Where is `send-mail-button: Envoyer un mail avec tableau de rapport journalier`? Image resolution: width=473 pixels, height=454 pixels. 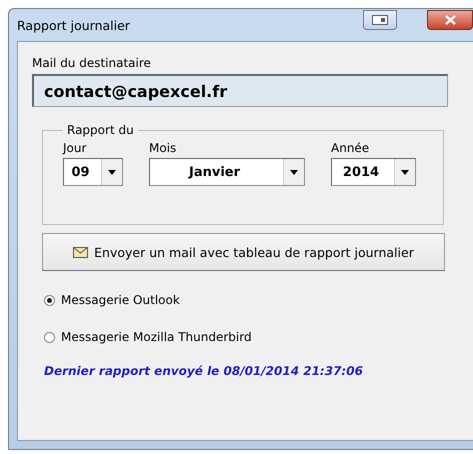 send-mail-button: Envoyer un mail avec tableau de rapport journalier is located at coordinates (243, 252).